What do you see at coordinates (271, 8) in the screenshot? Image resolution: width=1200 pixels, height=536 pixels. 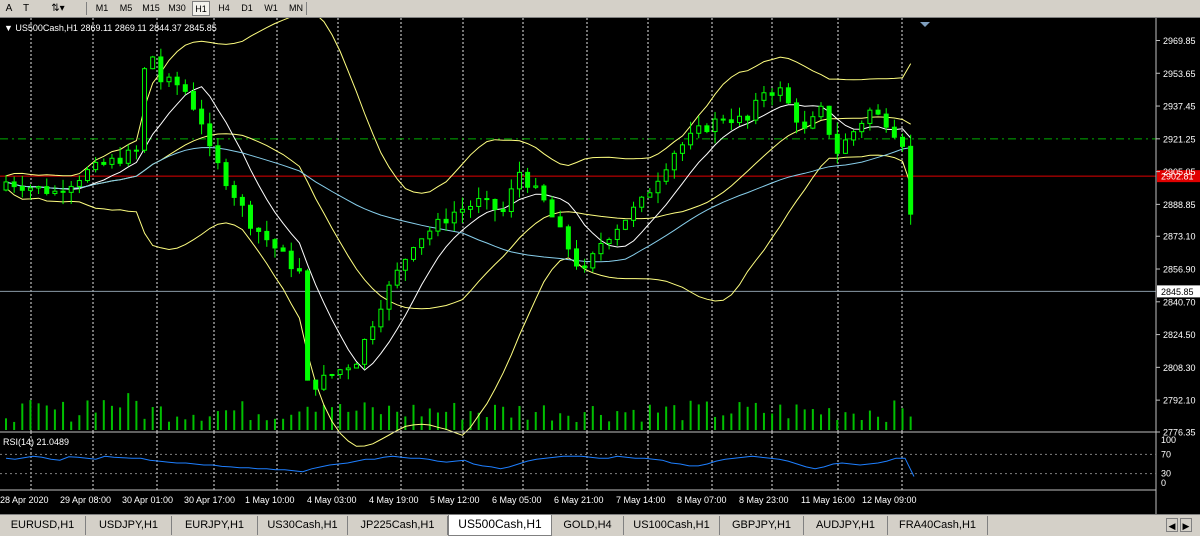 I see `timeframe-w1: W1` at bounding box center [271, 8].